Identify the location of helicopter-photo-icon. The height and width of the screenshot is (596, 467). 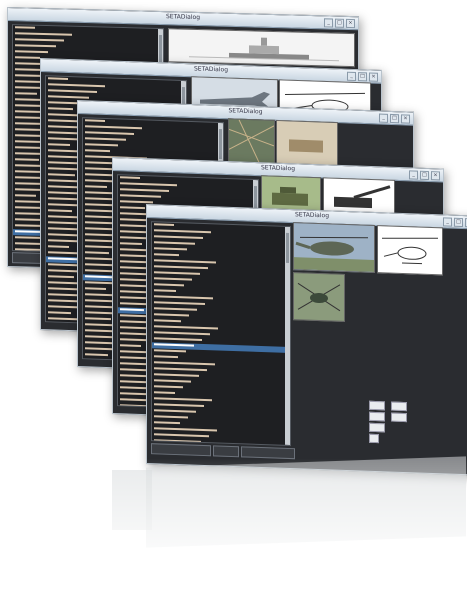
(319, 297).